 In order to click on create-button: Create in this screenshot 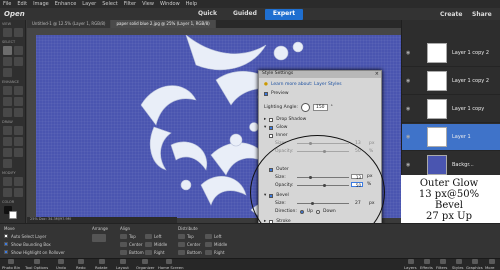, I will do `click(451, 14)`.